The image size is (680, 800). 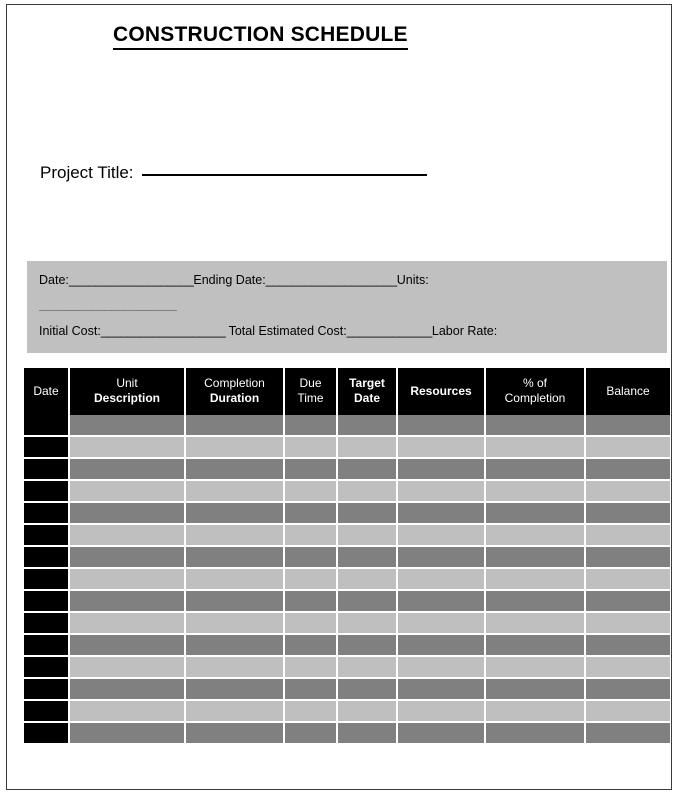 What do you see at coordinates (536, 391) in the screenshot?
I see `column-header-of-completion: % of Completion` at bounding box center [536, 391].